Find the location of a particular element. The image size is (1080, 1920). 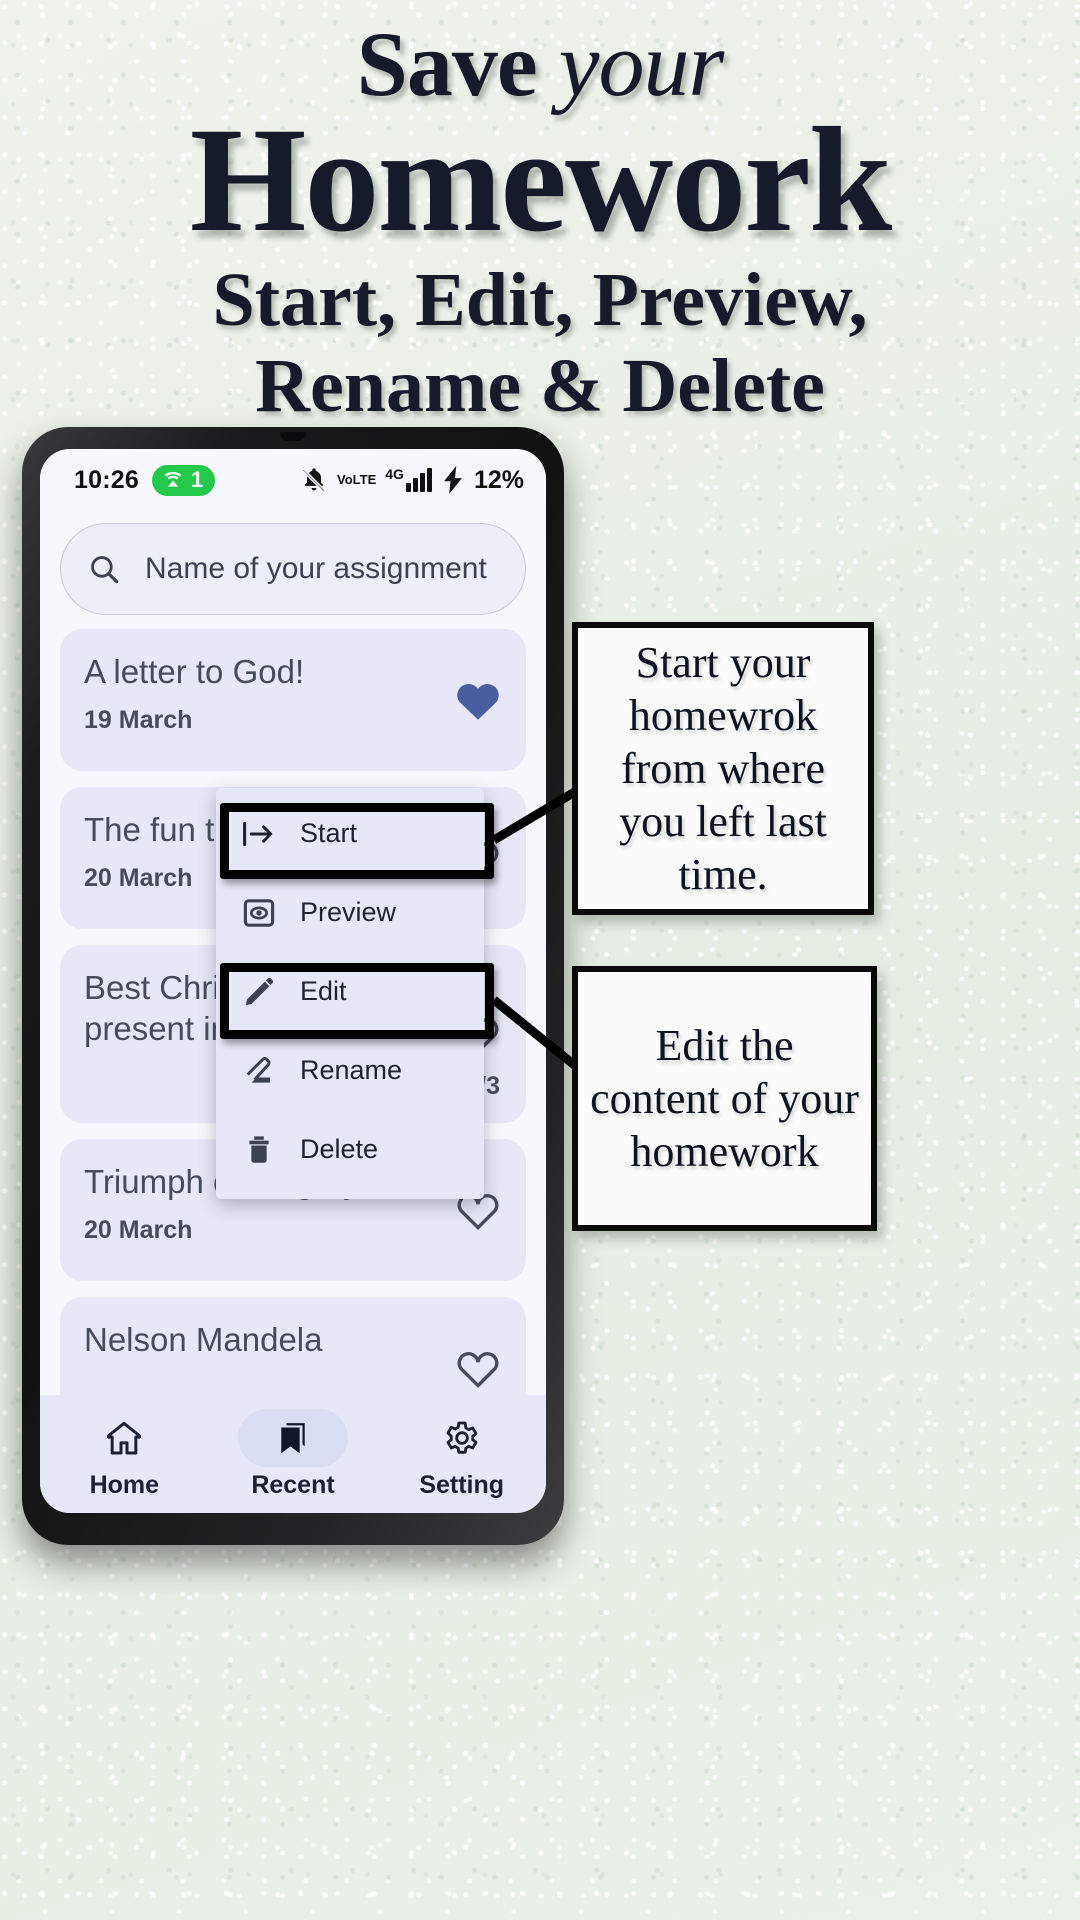

network-indicator: 4G is located at coordinates (408, 479).